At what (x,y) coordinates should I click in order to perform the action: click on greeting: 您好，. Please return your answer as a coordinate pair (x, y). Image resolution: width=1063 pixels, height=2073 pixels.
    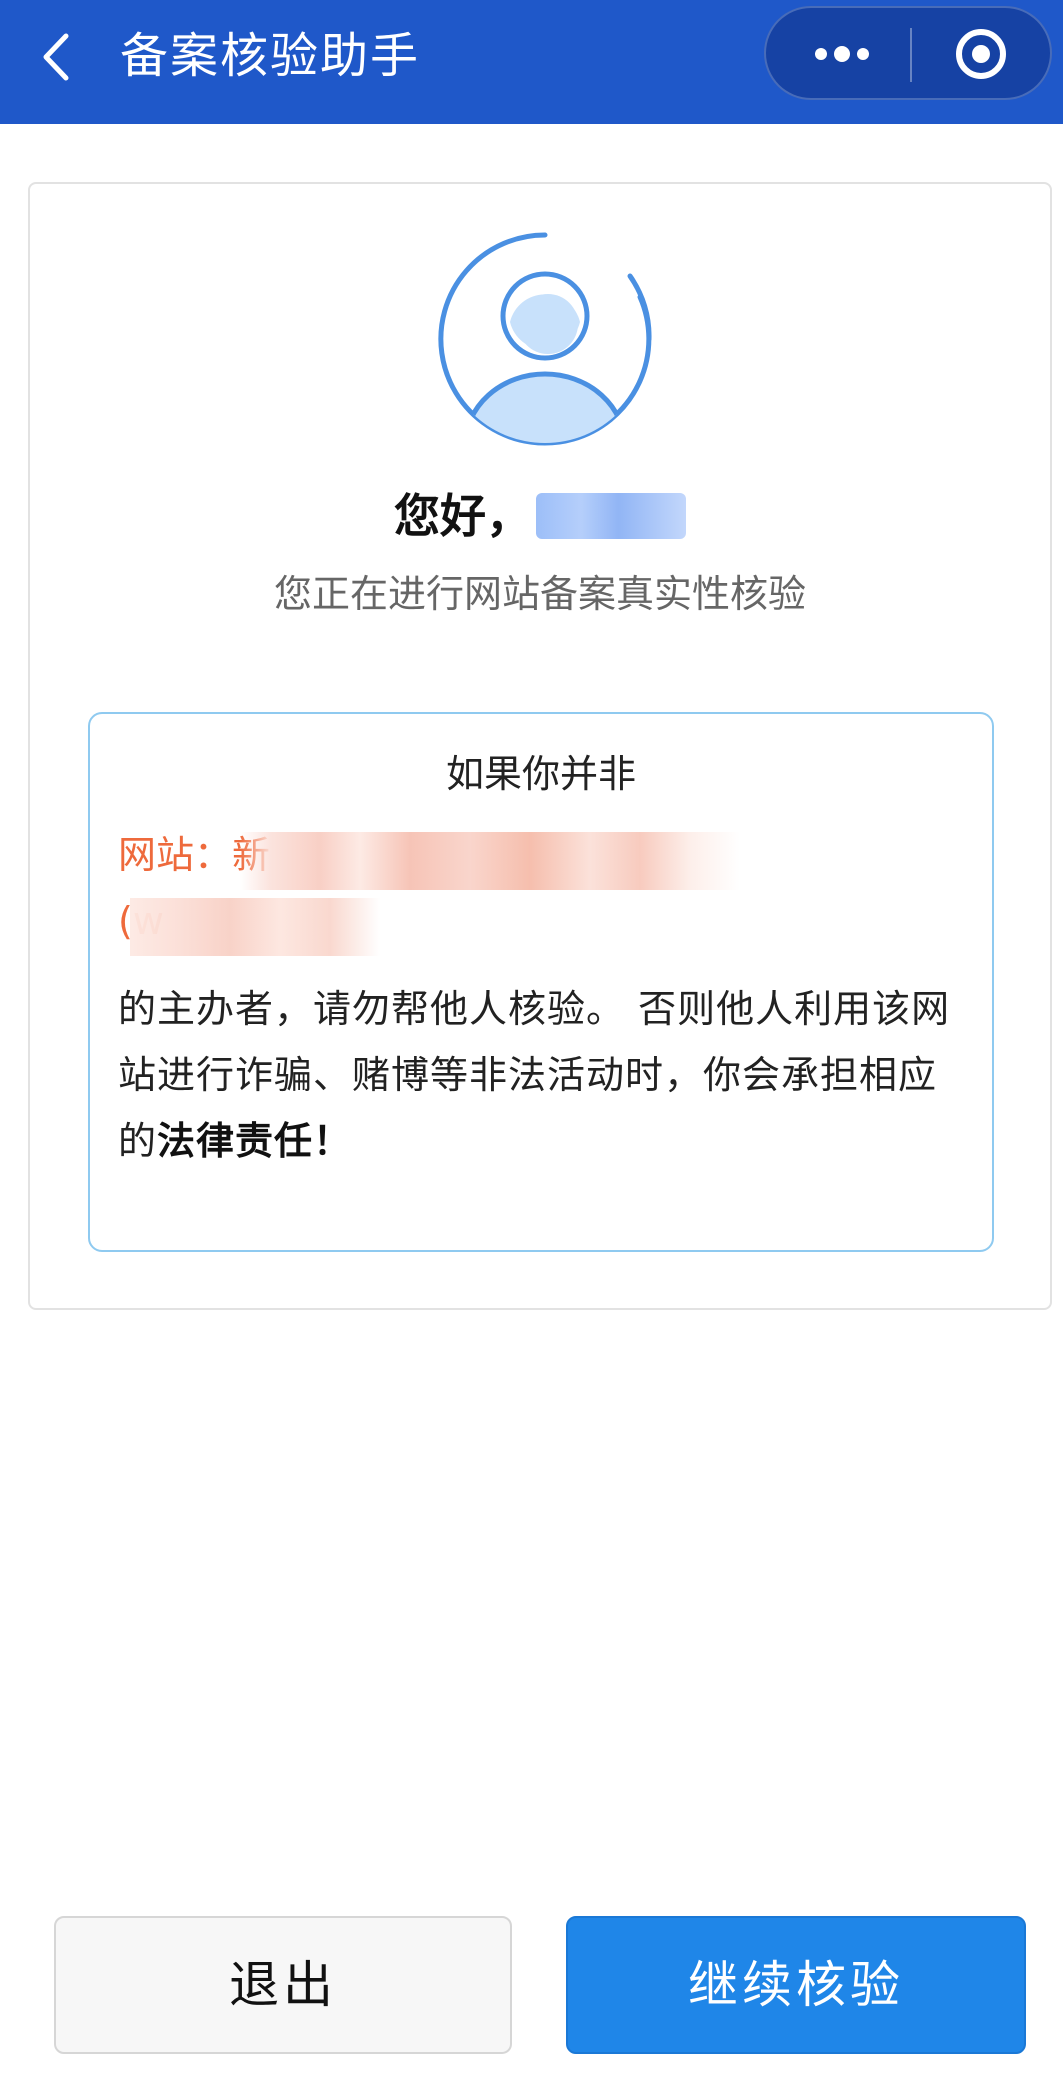
    Looking at the image, I should click on (540, 516).